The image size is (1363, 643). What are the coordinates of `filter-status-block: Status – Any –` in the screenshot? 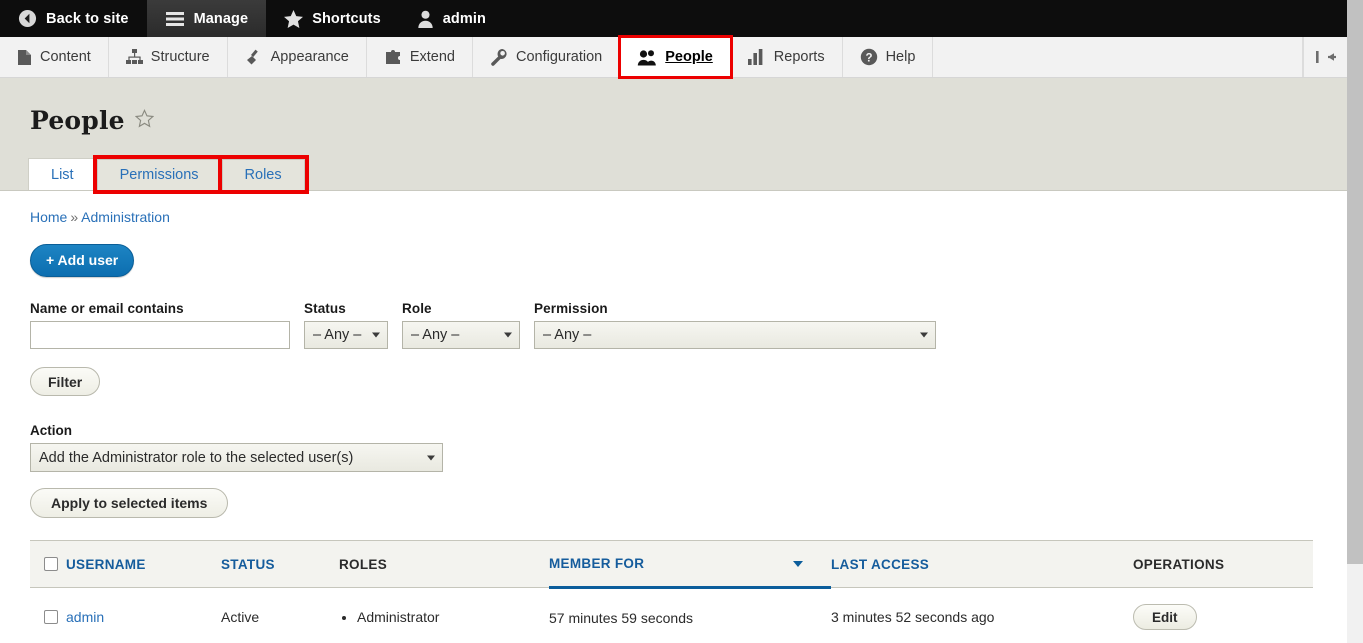 It's located at (346, 325).